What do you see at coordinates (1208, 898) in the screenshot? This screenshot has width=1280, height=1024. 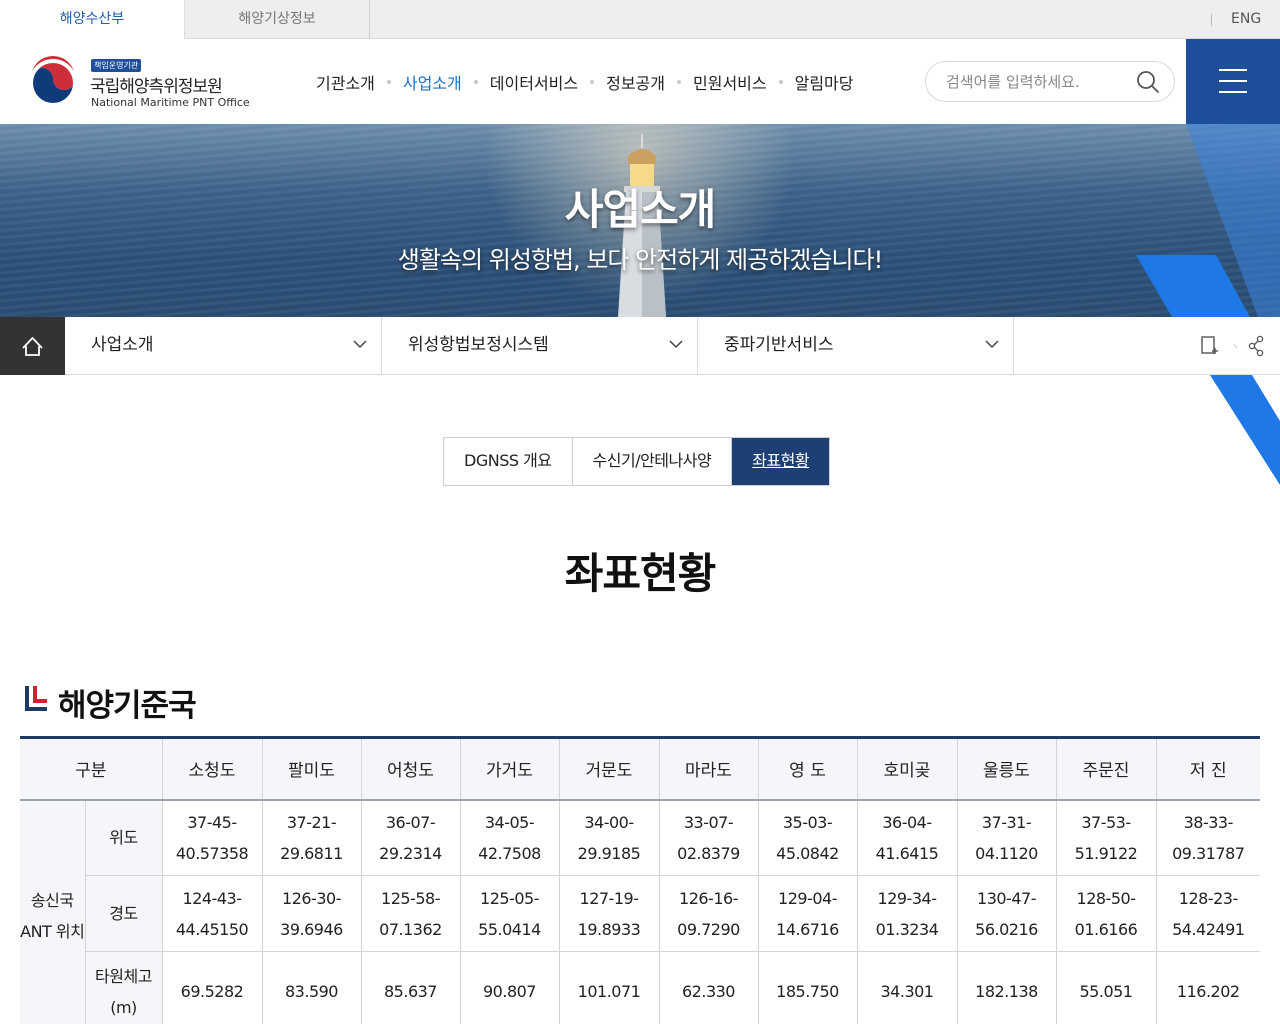 I see `cell-value-line: 128-23-` at bounding box center [1208, 898].